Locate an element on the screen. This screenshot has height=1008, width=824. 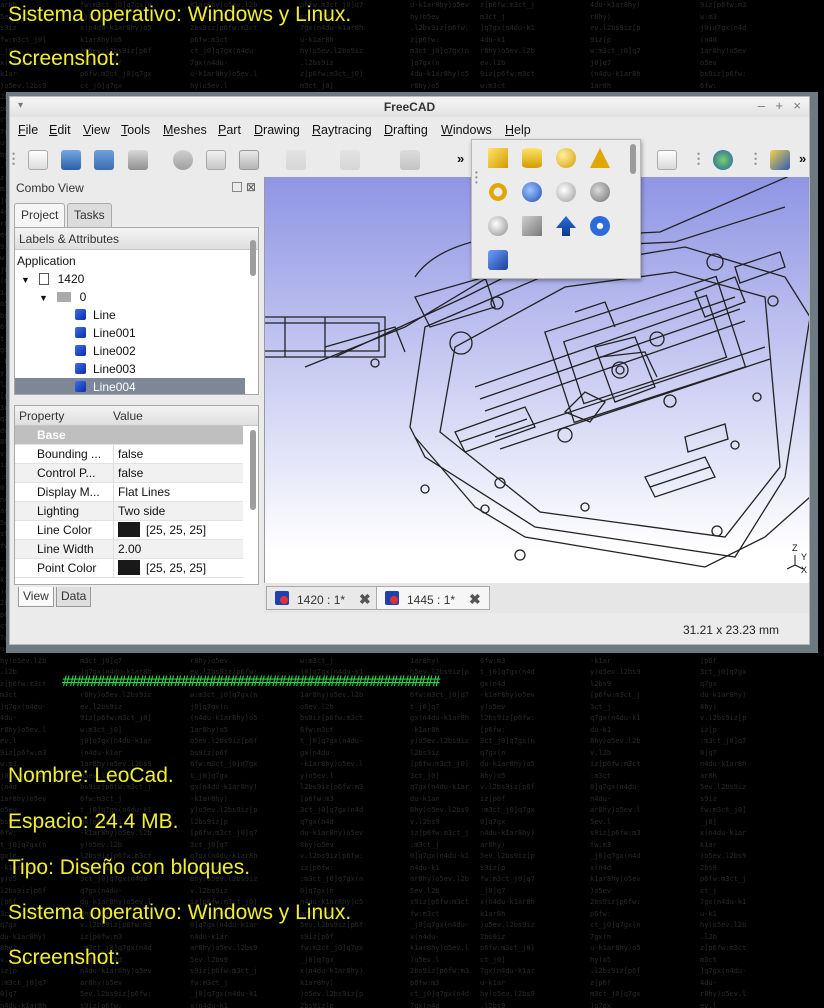
axis-x-label: X is located at coordinates (804, 570).